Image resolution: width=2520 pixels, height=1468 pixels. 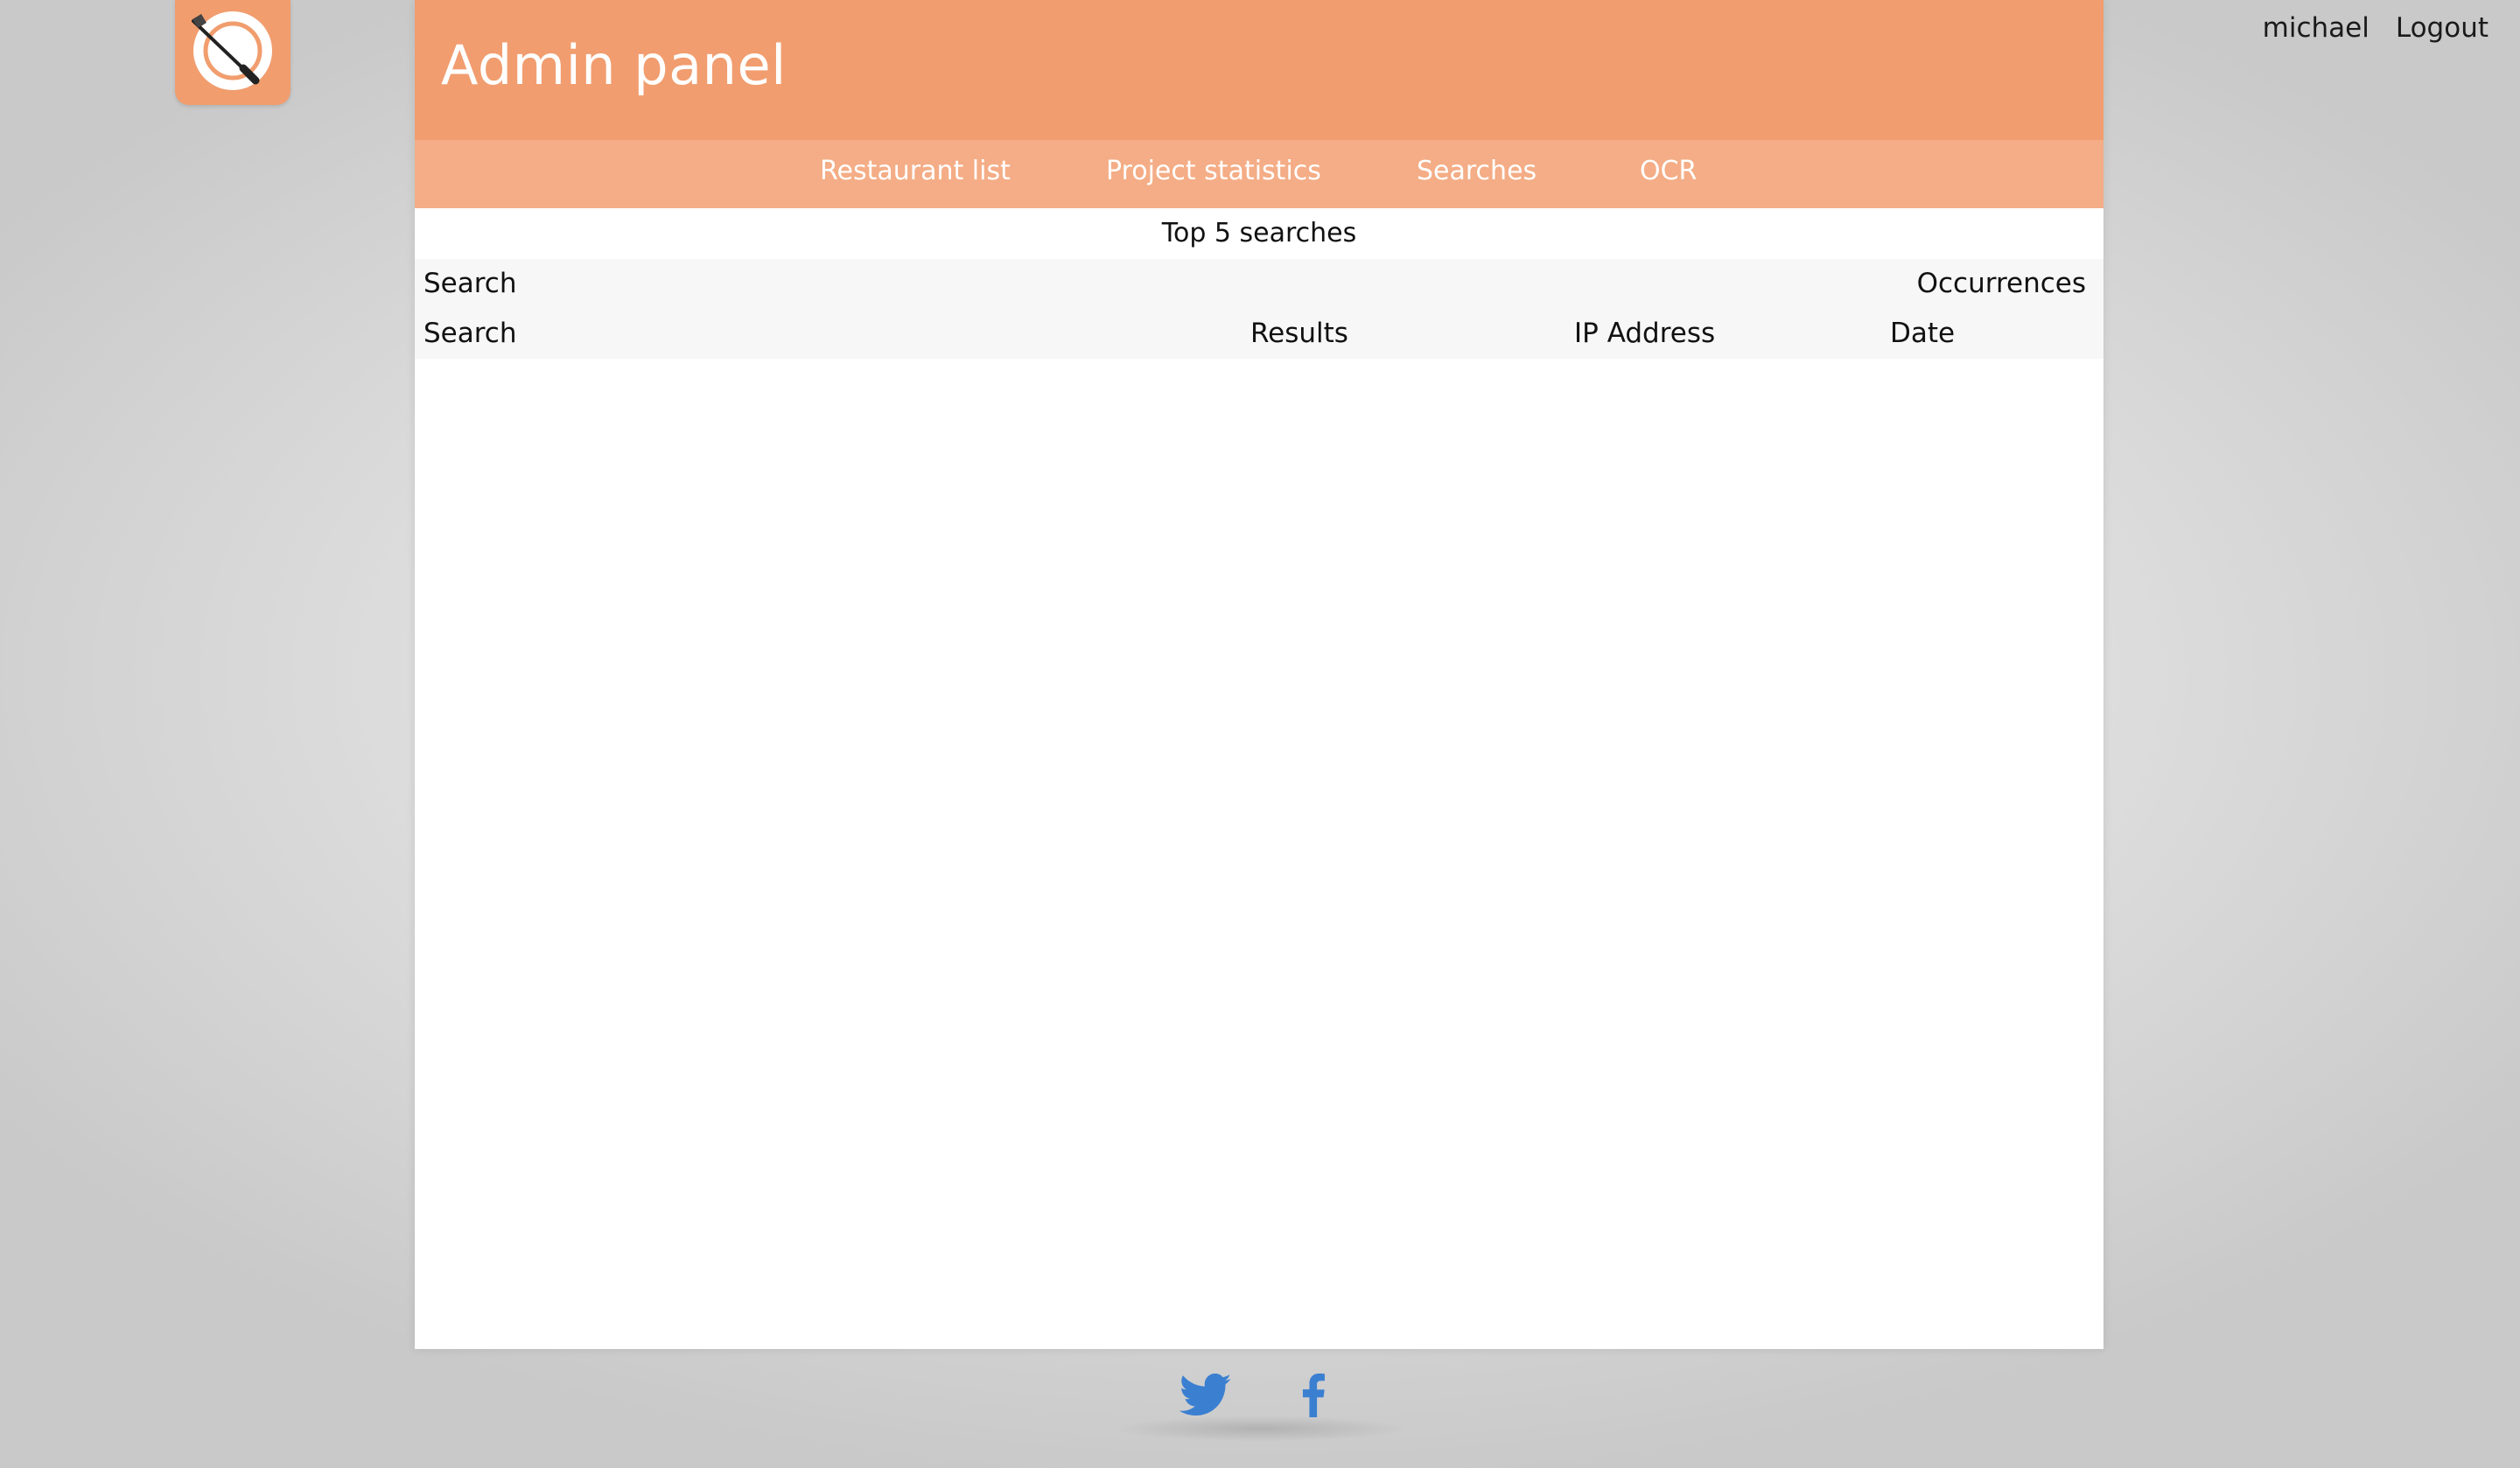 I want to click on page-title: Admin panel, so click(x=614, y=65).